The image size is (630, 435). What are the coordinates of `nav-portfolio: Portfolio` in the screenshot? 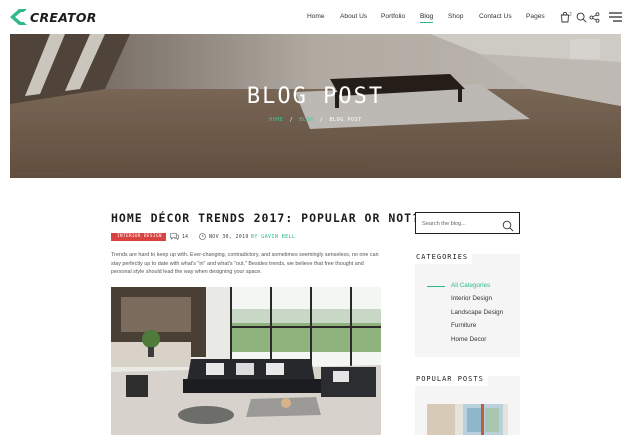 It's located at (393, 16).